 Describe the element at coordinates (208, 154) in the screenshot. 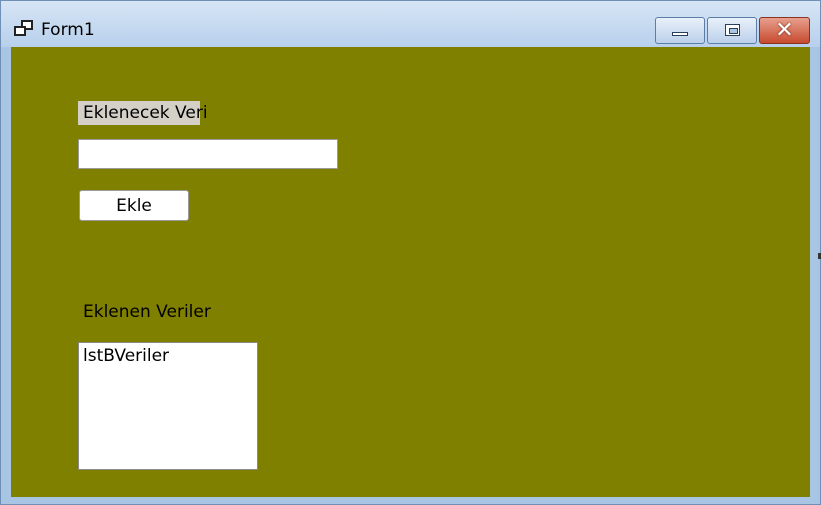

I see `add-data-input` at that location.